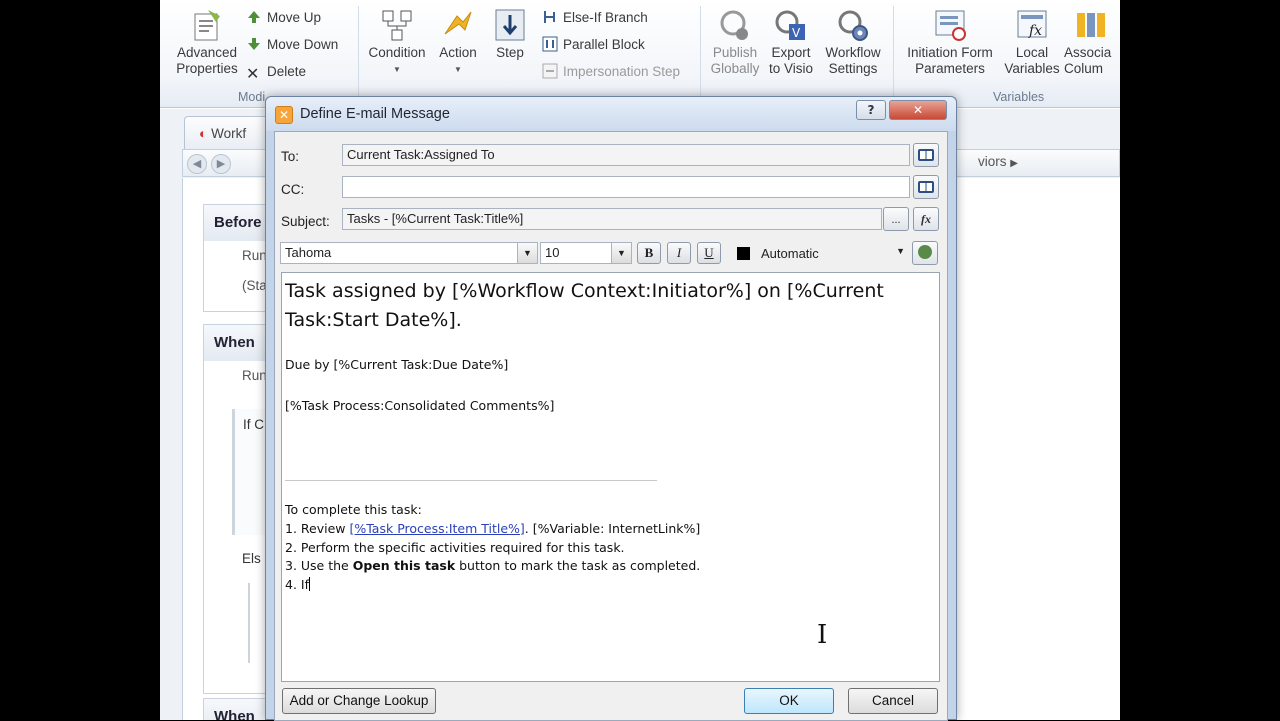 The width and height of the screenshot is (1280, 721). I want to click on else-if-branch-button: Else-If Branch, so click(595, 18).